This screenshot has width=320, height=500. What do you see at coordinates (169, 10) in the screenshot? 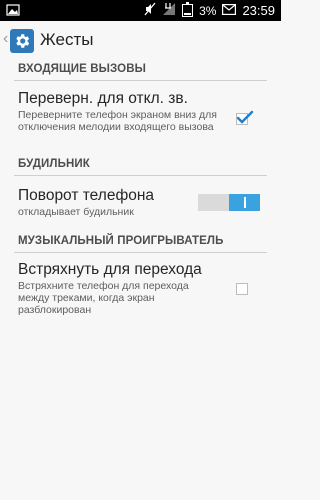
I see `signal-icon` at bounding box center [169, 10].